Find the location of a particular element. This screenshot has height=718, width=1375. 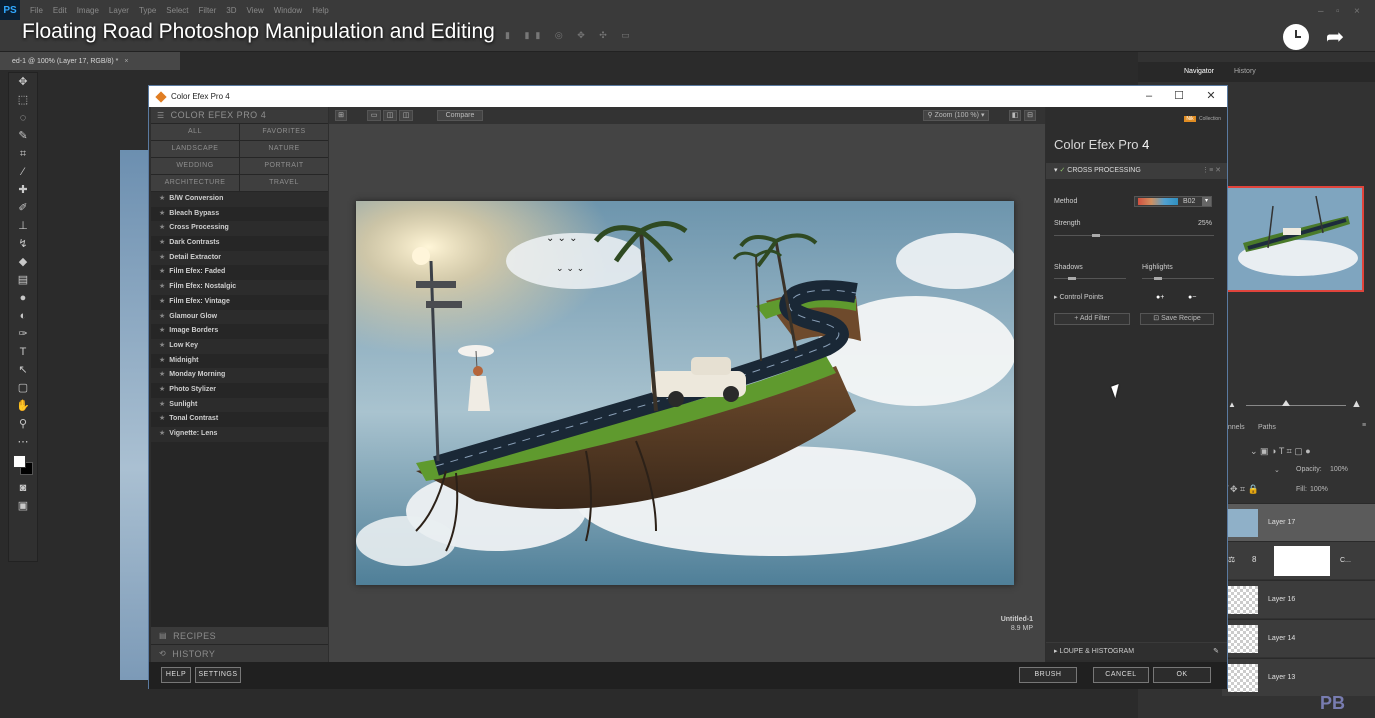

filter-item: ★ Glamour Glow is located at coordinates (239, 317).